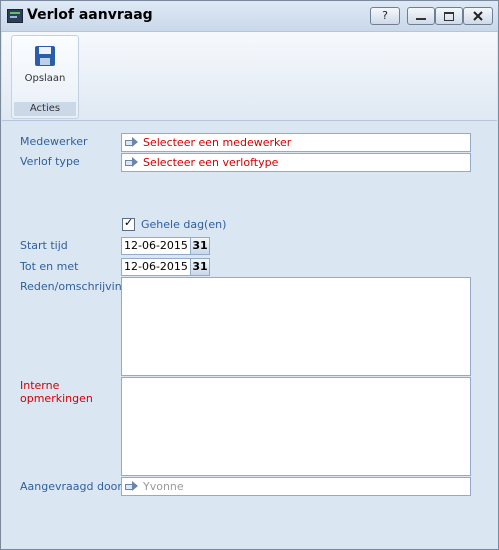  I want to click on start-date-value: 12-06-2015, so click(156, 245).